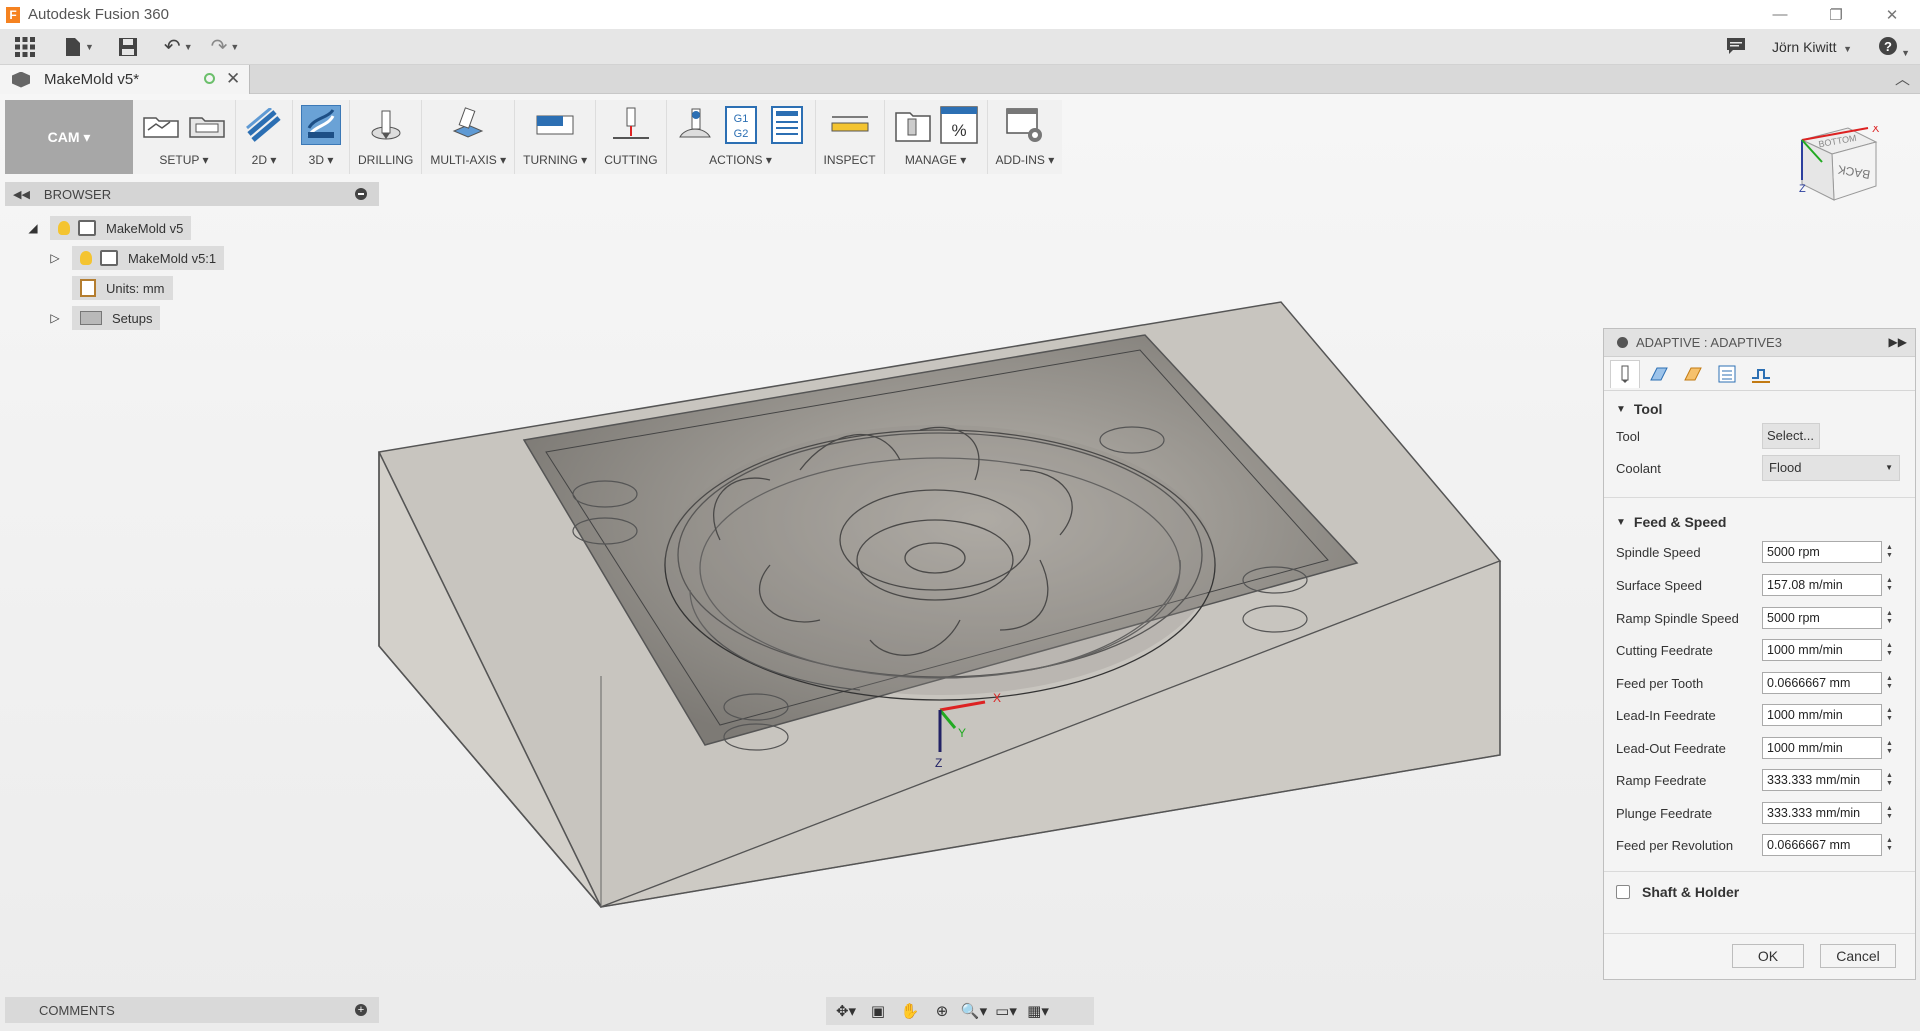  Describe the element at coordinates (1822, 780) in the screenshot. I see `ramp-feedrate-input: 333.333 mm/min` at that location.